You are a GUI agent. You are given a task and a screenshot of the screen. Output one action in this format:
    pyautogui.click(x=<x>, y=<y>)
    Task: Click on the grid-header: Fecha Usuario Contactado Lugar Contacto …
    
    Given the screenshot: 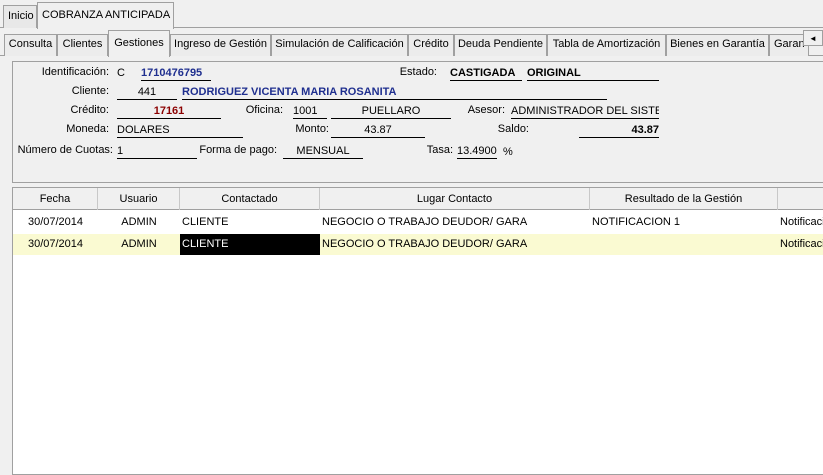 What is the action you would take?
    pyautogui.click(x=418, y=199)
    